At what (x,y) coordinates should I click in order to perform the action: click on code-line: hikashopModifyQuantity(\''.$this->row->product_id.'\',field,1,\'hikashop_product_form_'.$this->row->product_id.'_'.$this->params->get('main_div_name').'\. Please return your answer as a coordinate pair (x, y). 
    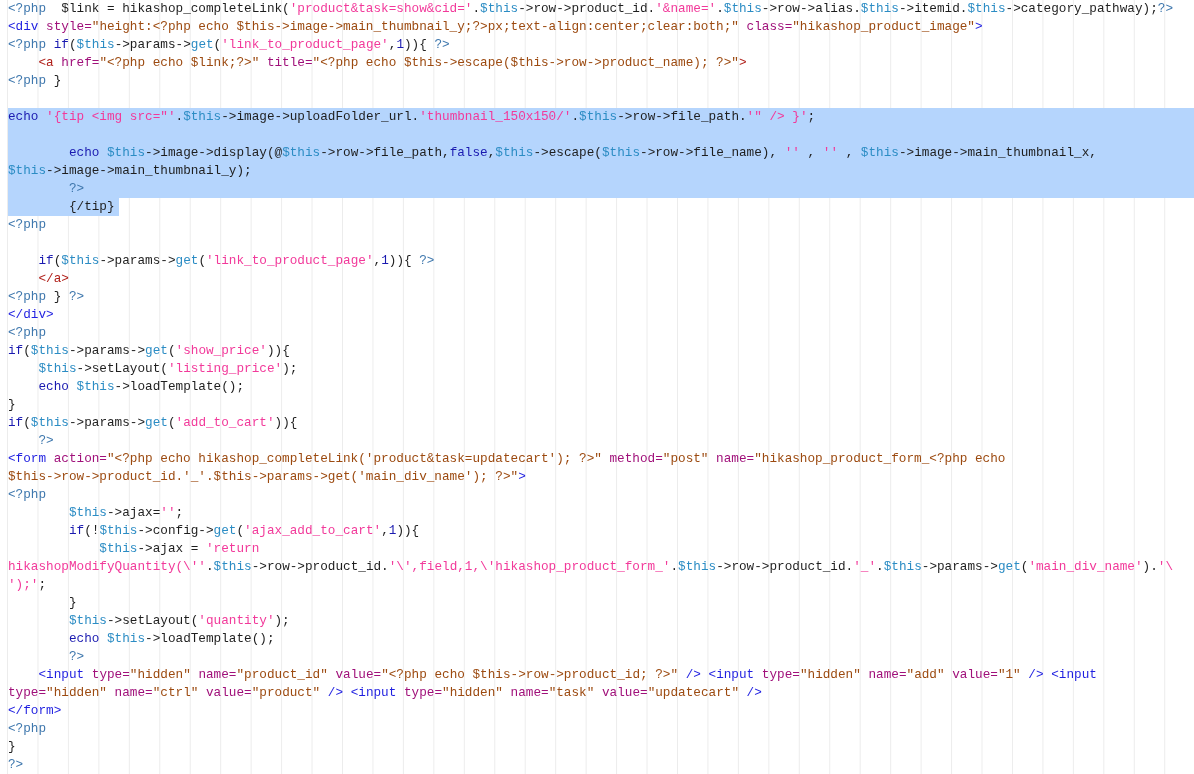
    Looking at the image, I should click on (591, 567).